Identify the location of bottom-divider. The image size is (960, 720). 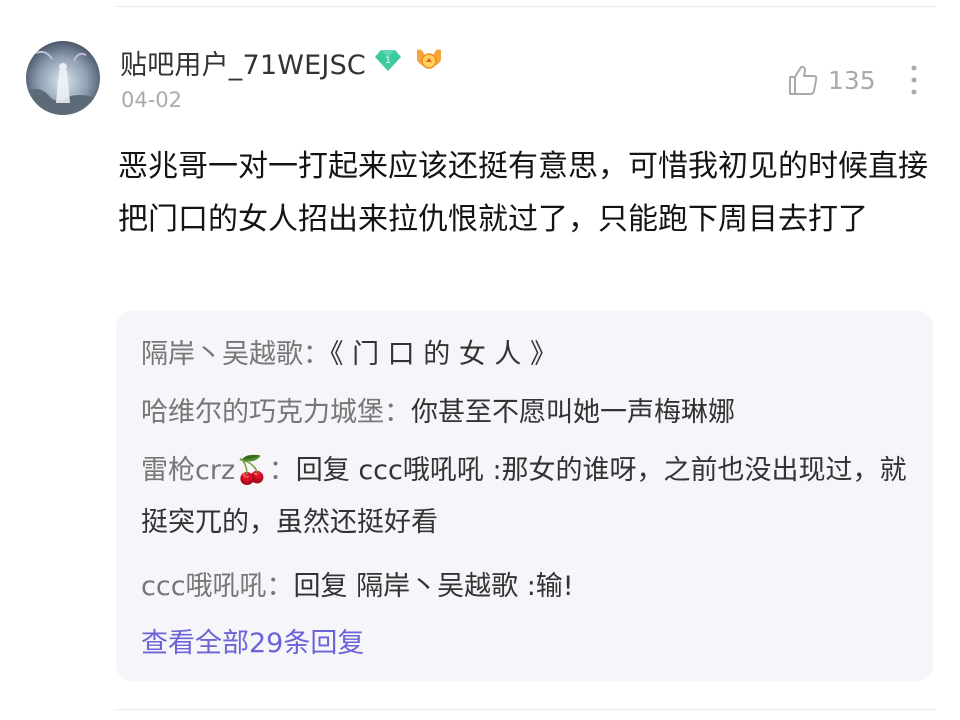
(525, 709).